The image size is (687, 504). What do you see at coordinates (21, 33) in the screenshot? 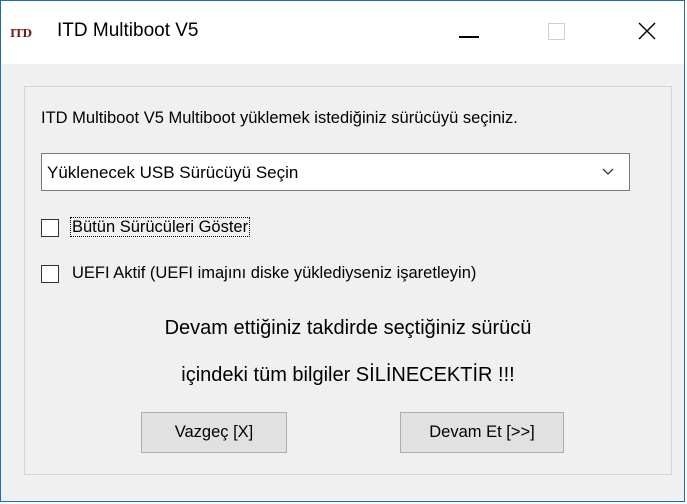
I see `app-logo-icon: ITD` at bounding box center [21, 33].